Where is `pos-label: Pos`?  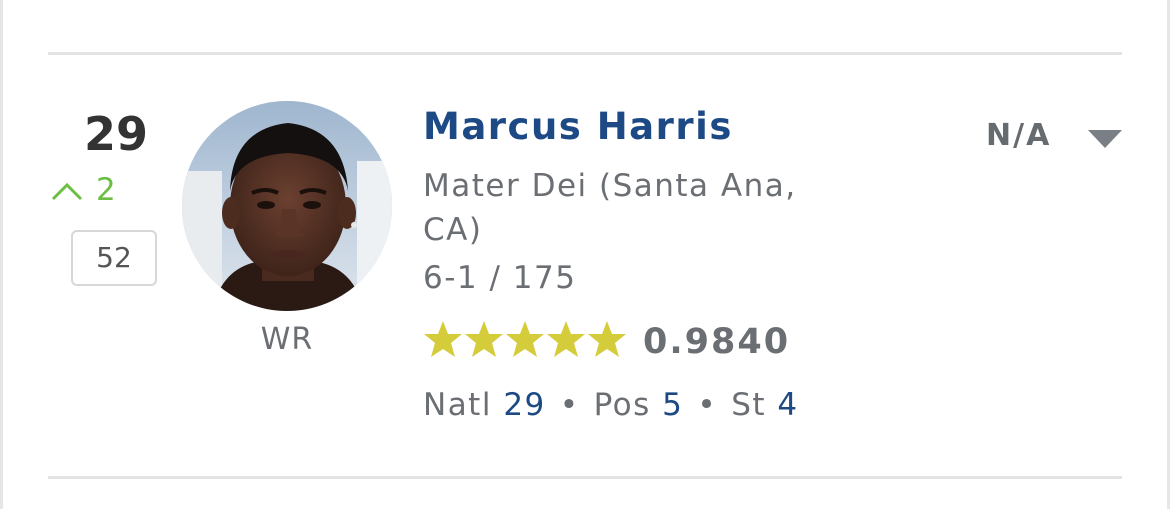
pos-label: Pos is located at coordinates (622, 405).